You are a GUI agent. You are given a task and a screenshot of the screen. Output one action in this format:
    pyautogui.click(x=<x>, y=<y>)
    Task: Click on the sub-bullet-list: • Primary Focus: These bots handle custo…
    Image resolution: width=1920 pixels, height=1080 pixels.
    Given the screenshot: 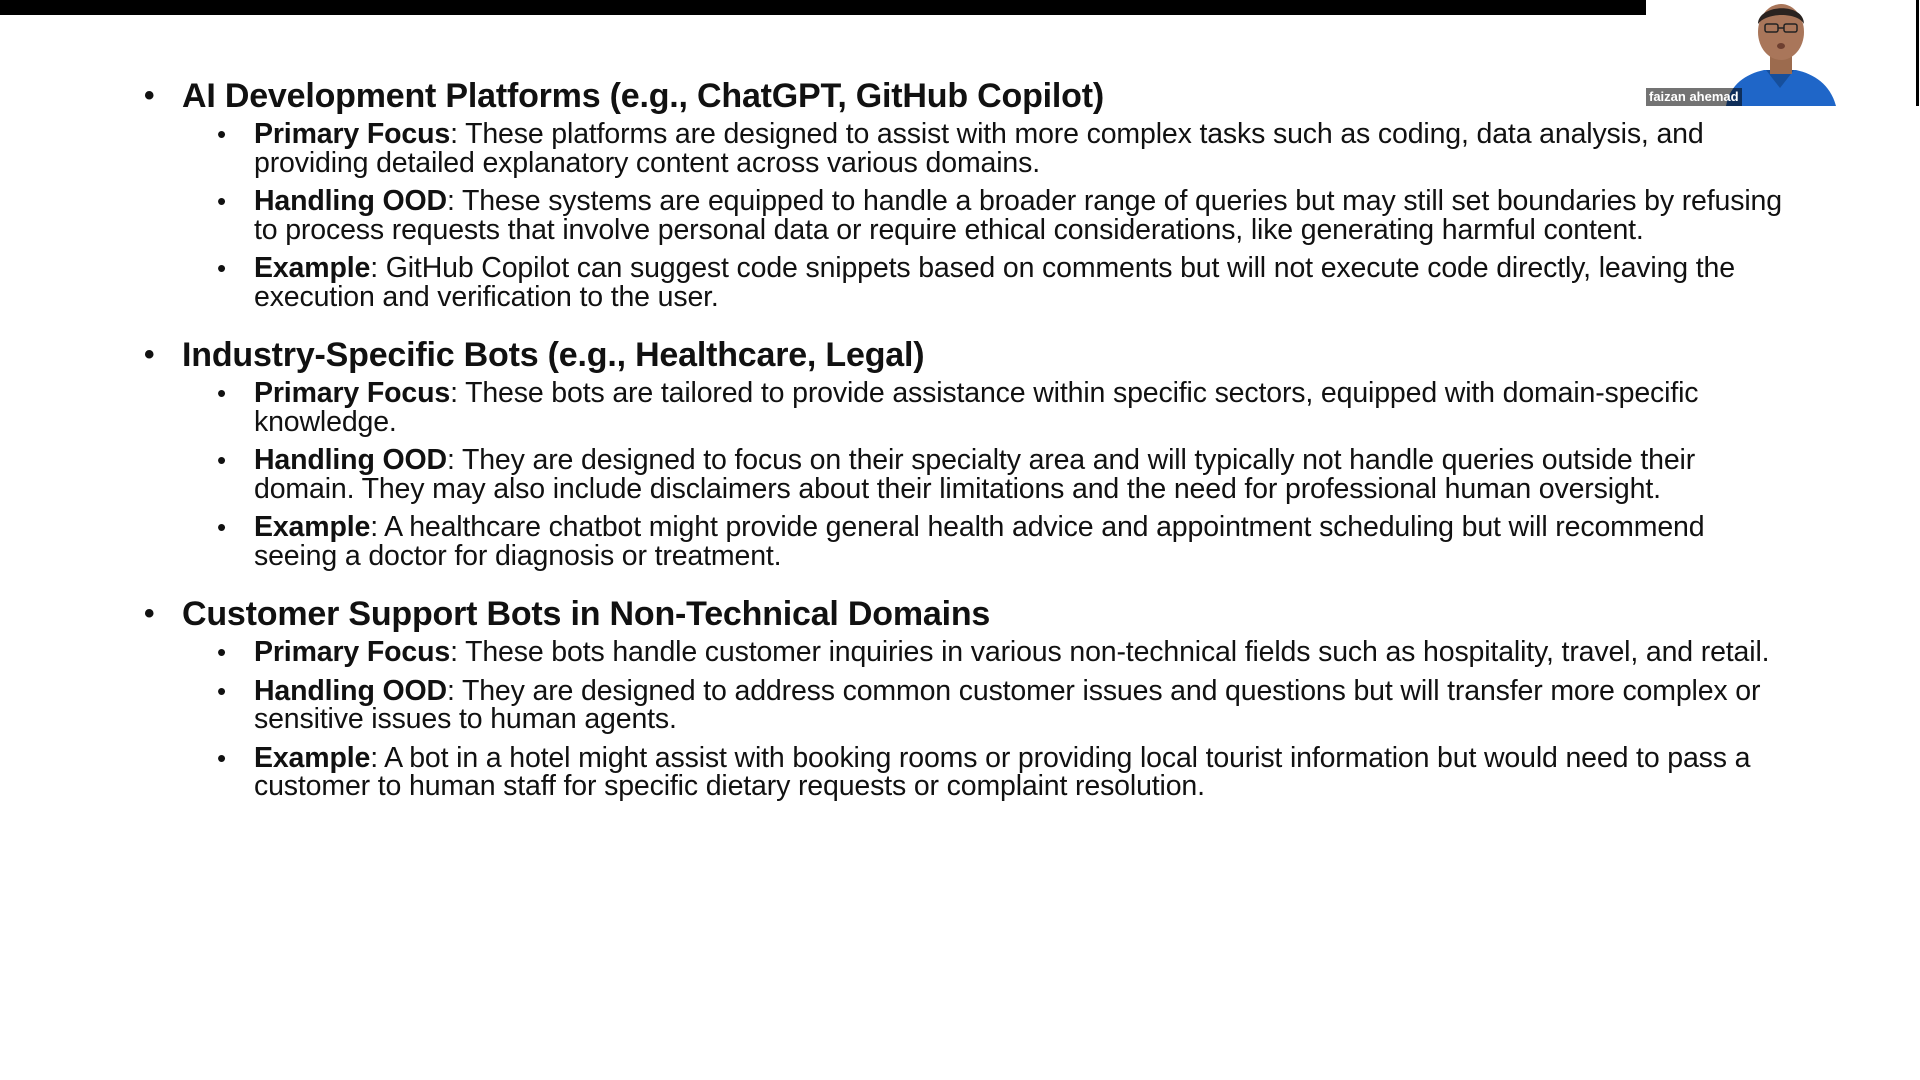 What is the action you would take?
    pyautogui.click(x=964, y=719)
    